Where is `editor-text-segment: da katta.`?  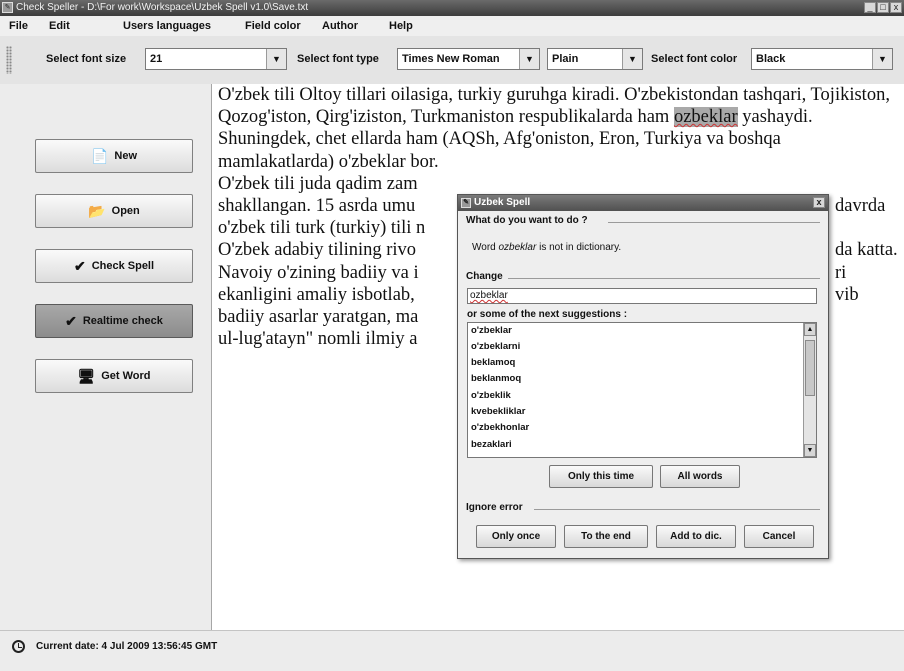
editor-text-segment: da katta. is located at coordinates (866, 250).